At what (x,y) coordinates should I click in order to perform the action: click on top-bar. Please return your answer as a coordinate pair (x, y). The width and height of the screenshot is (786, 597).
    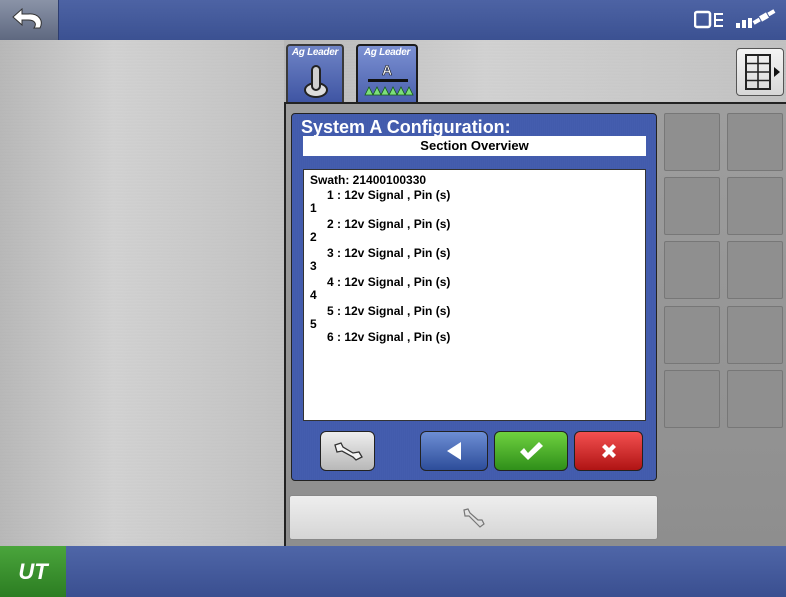
    Looking at the image, I should click on (393, 20).